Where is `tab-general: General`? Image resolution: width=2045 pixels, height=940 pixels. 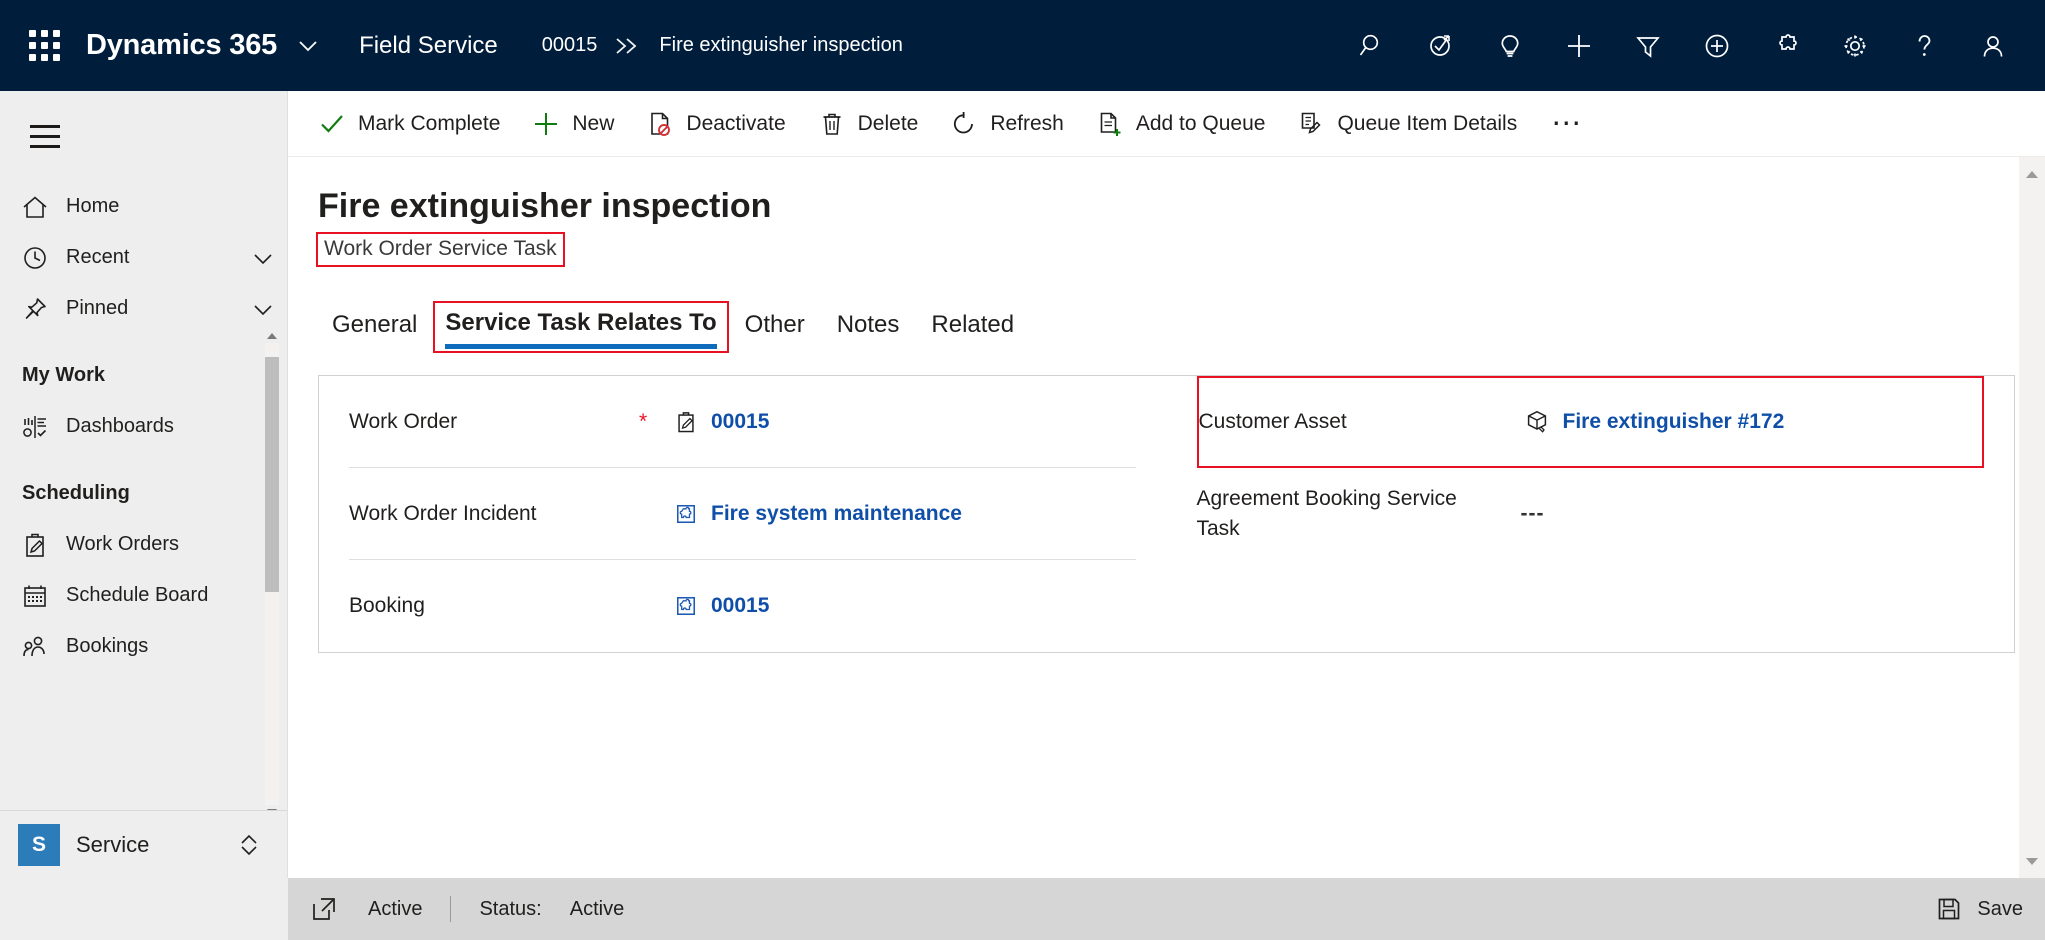
tab-general: General is located at coordinates (374, 328).